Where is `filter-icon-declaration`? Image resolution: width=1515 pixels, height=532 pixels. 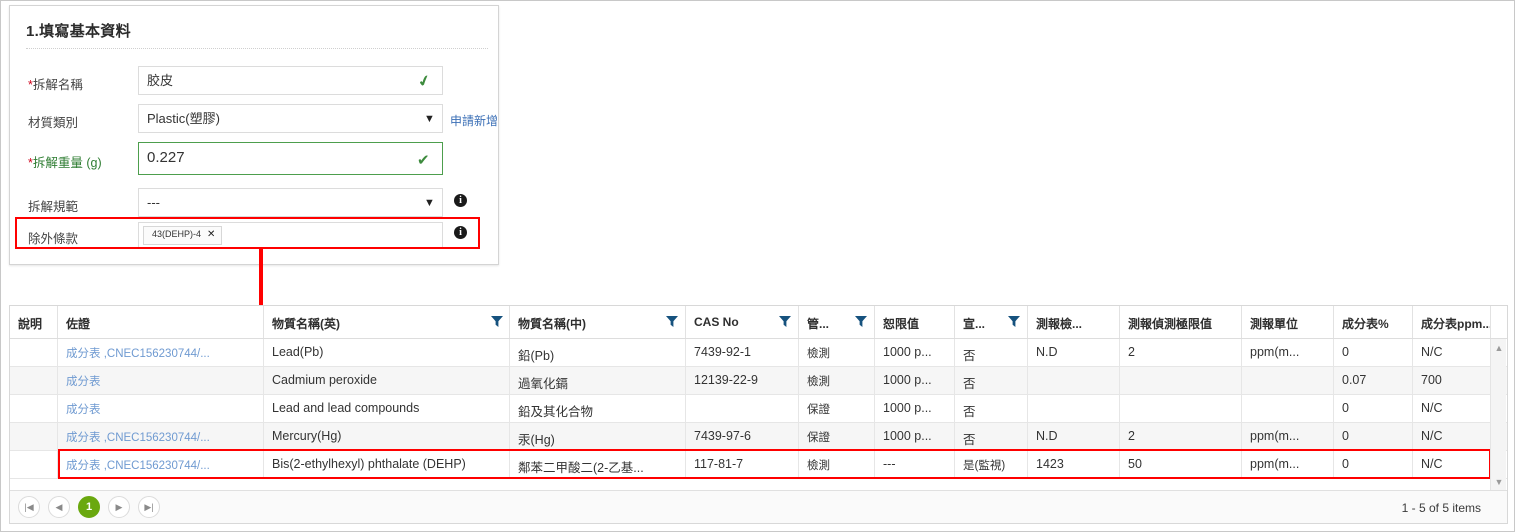
filter-icon-declaration is located at coordinates (1014, 321).